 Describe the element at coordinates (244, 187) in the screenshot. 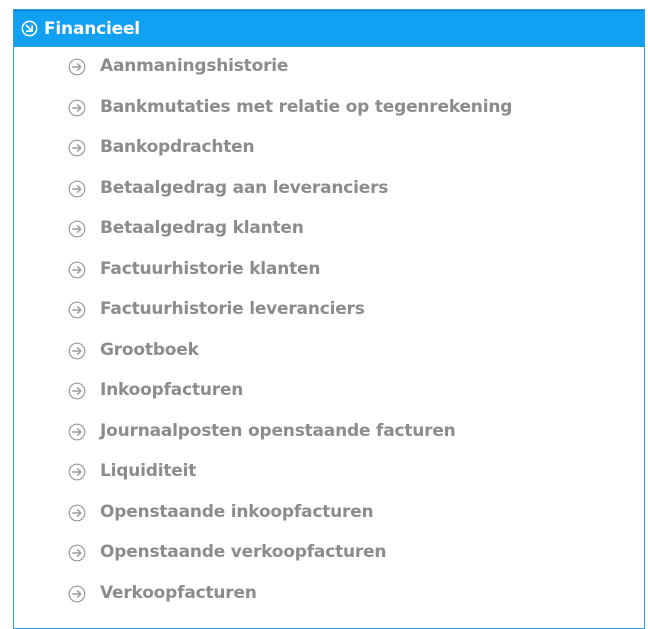

I see `menu-item-label: Betaalgedrag aan leveranciers` at that location.